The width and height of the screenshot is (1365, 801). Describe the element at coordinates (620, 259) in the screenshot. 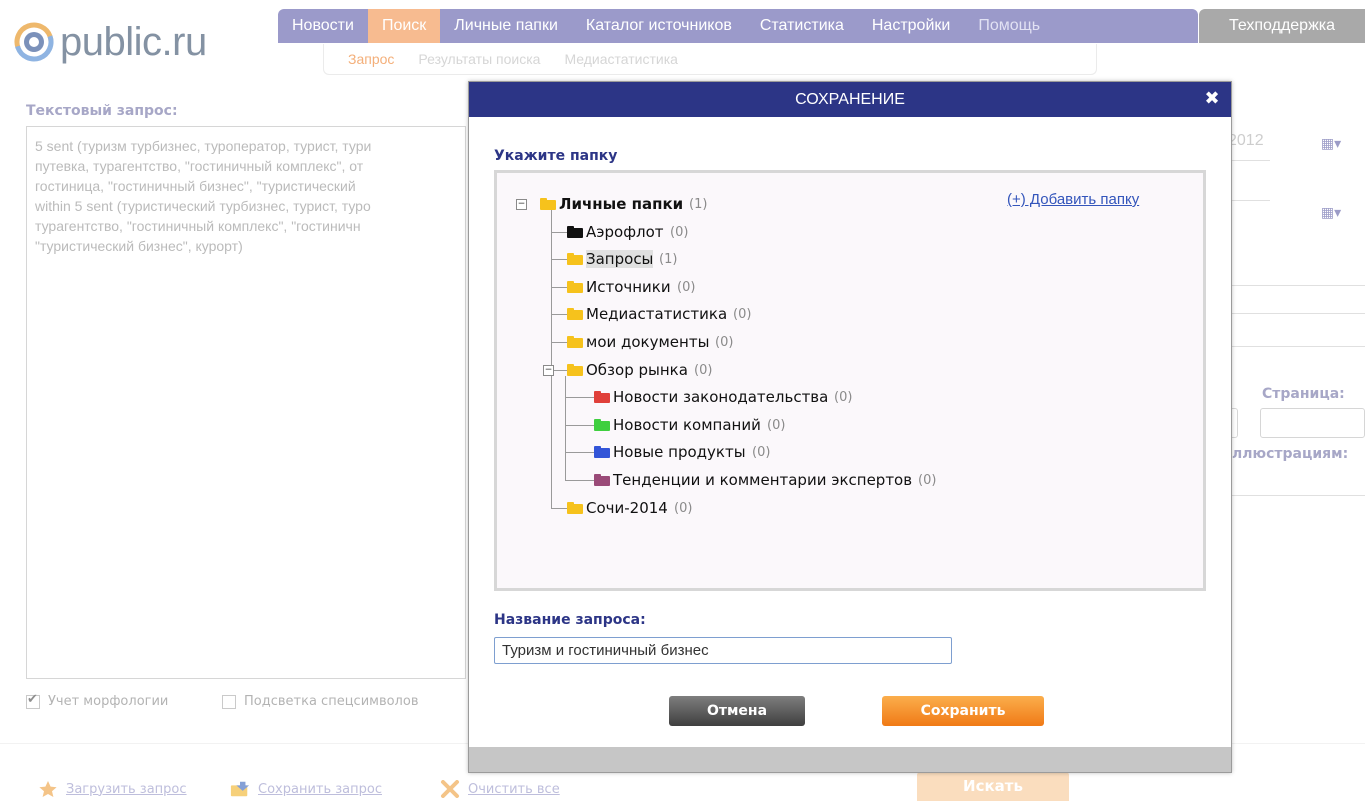

I see `tree-node-запросы: Запросы` at that location.